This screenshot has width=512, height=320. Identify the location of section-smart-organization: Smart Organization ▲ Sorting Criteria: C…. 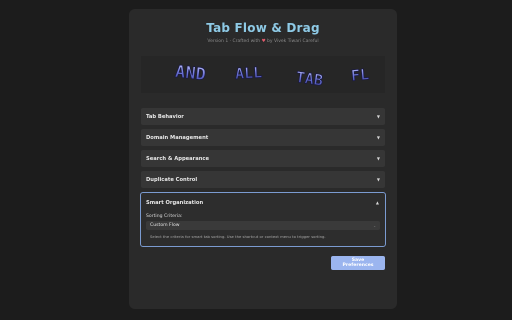
(263, 219).